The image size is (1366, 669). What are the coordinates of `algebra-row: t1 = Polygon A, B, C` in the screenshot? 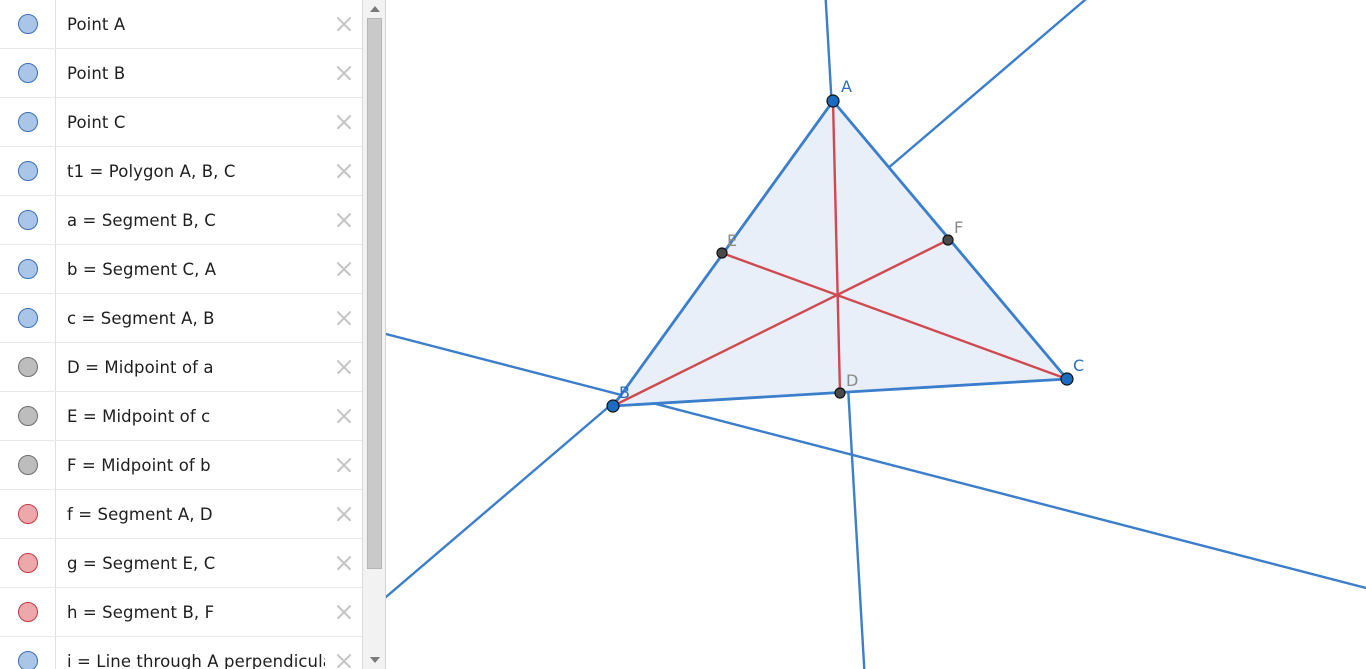 It's located at (181, 171).